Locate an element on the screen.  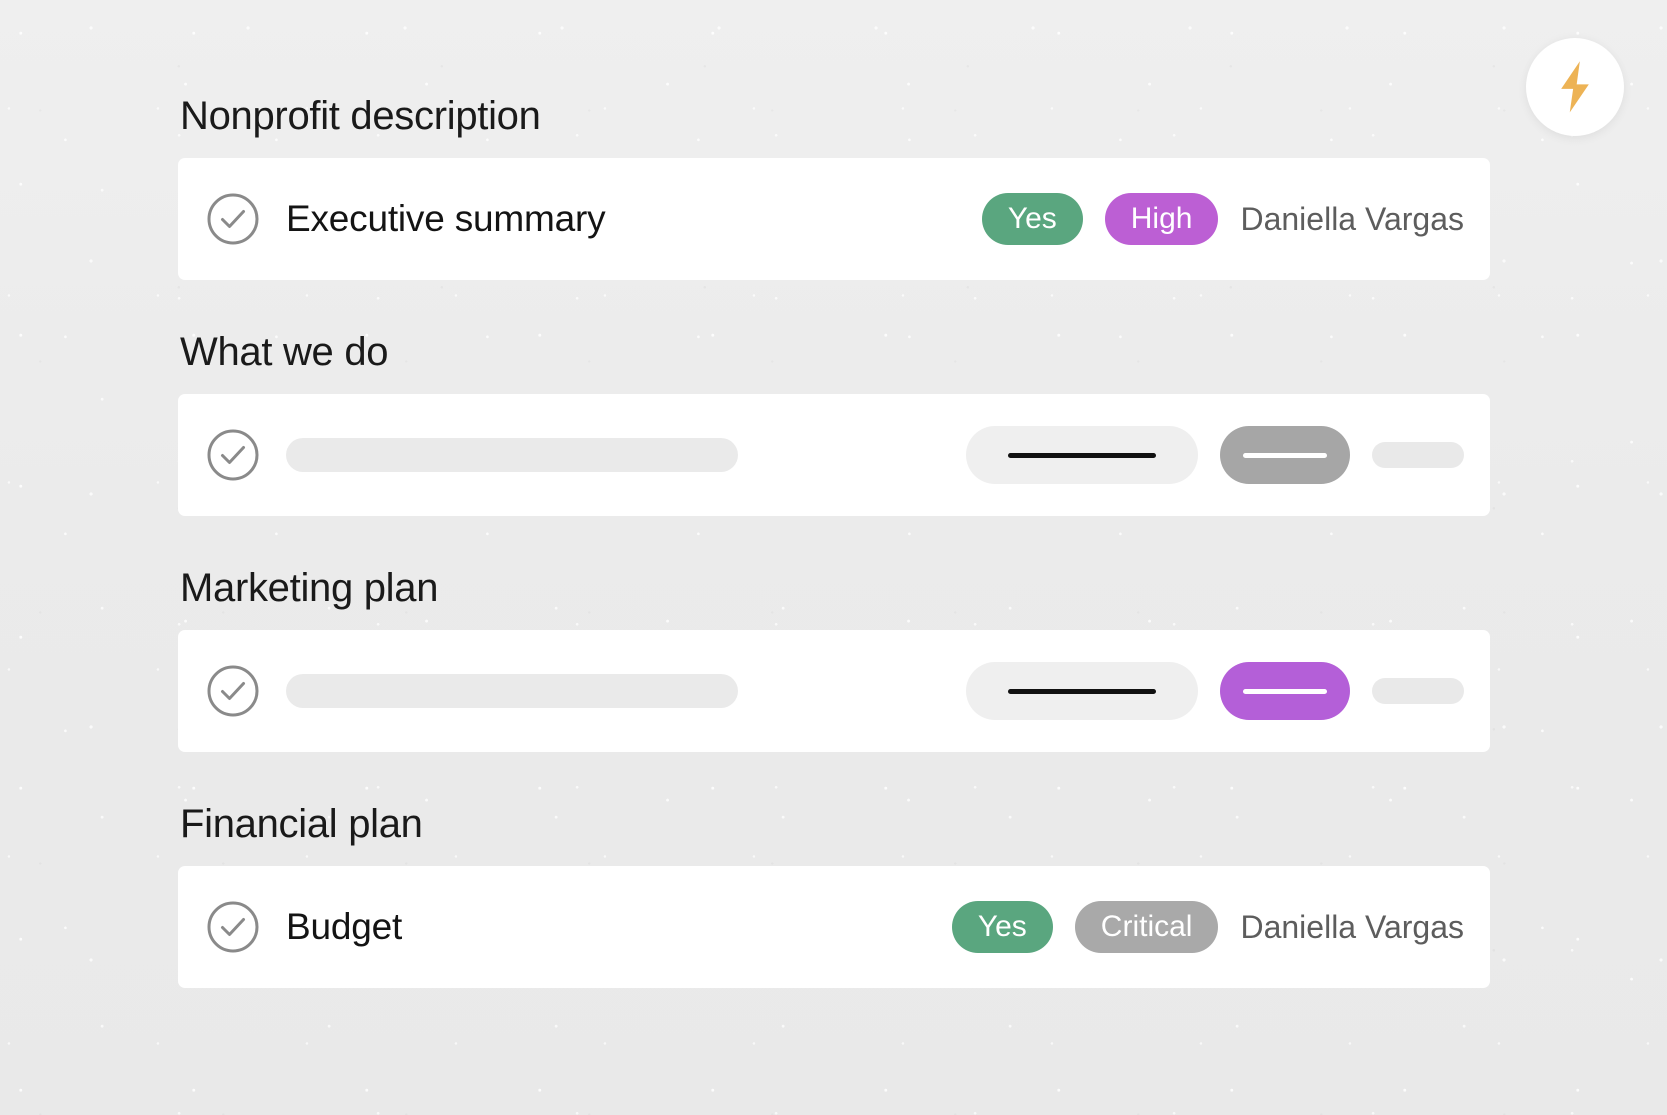
section-what-we-do: What we do is located at coordinates (834, 424).